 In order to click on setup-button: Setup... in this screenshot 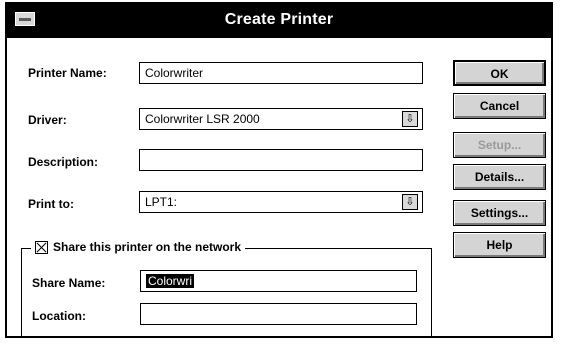, I will do `click(499, 145)`.